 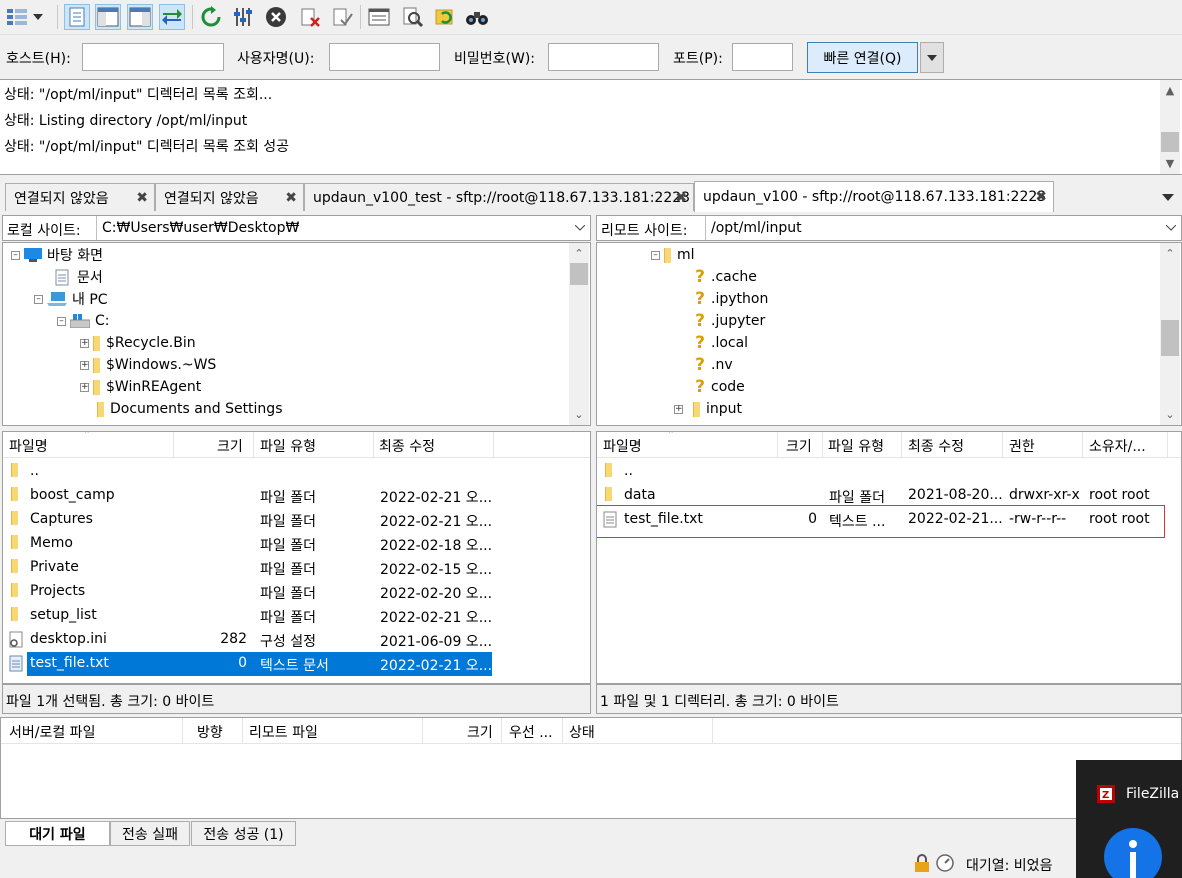 I want to click on tab-connection-2: 연결되지 않았음 ✖, so click(x=229, y=197).